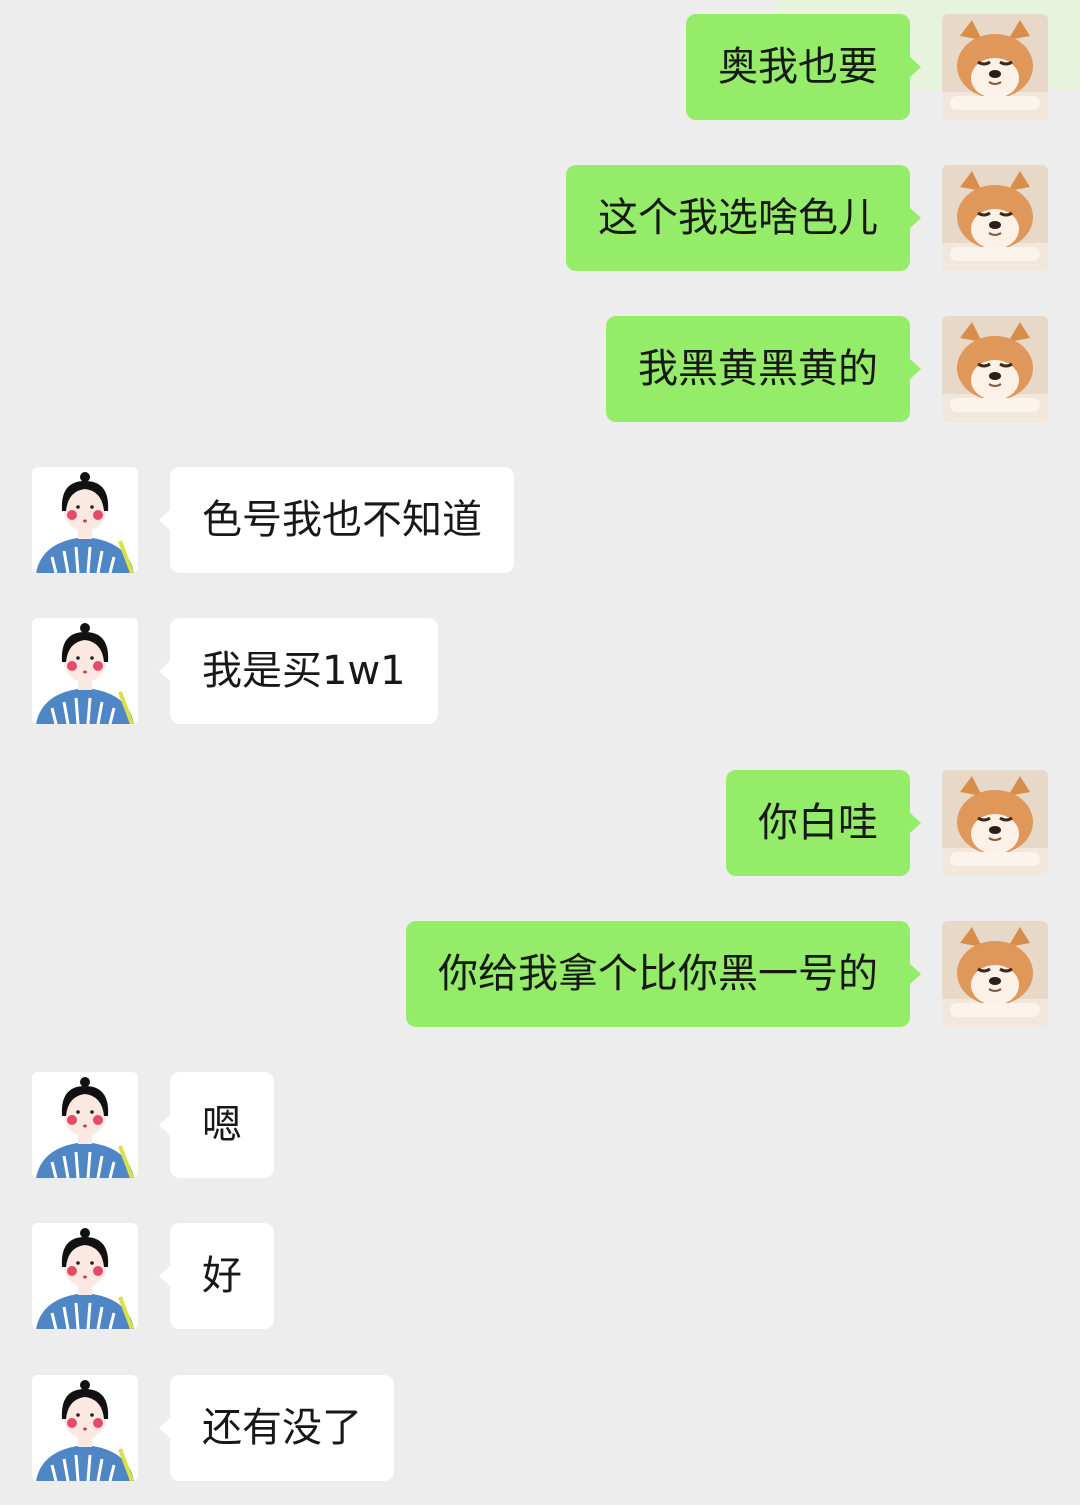 The image size is (1080, 1505). I want to click on message-bubble-sent: 我黑黄黑黄的, so click(763, 369).